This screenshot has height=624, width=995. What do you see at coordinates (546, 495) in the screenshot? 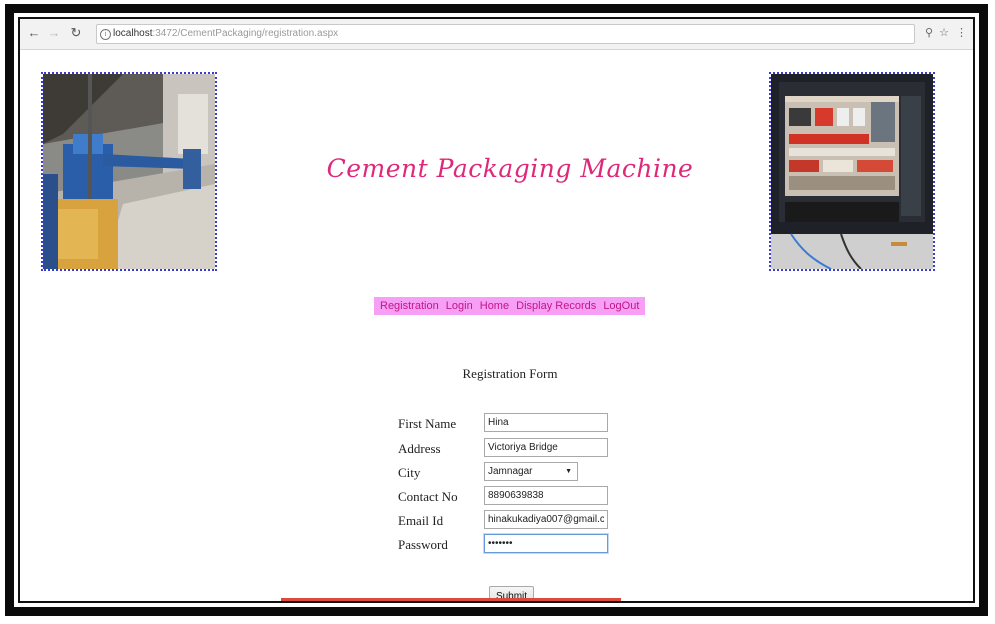
I see `contact-input` at bounding box center [546, 495].